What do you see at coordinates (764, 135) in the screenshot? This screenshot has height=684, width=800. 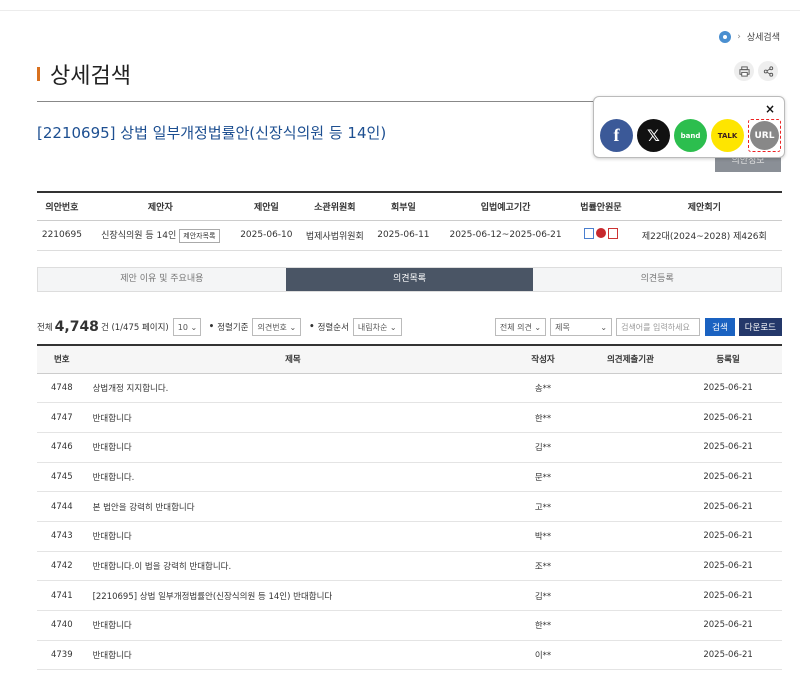 I see `url-copy-icon: URL` at bounding box center [764, 135].